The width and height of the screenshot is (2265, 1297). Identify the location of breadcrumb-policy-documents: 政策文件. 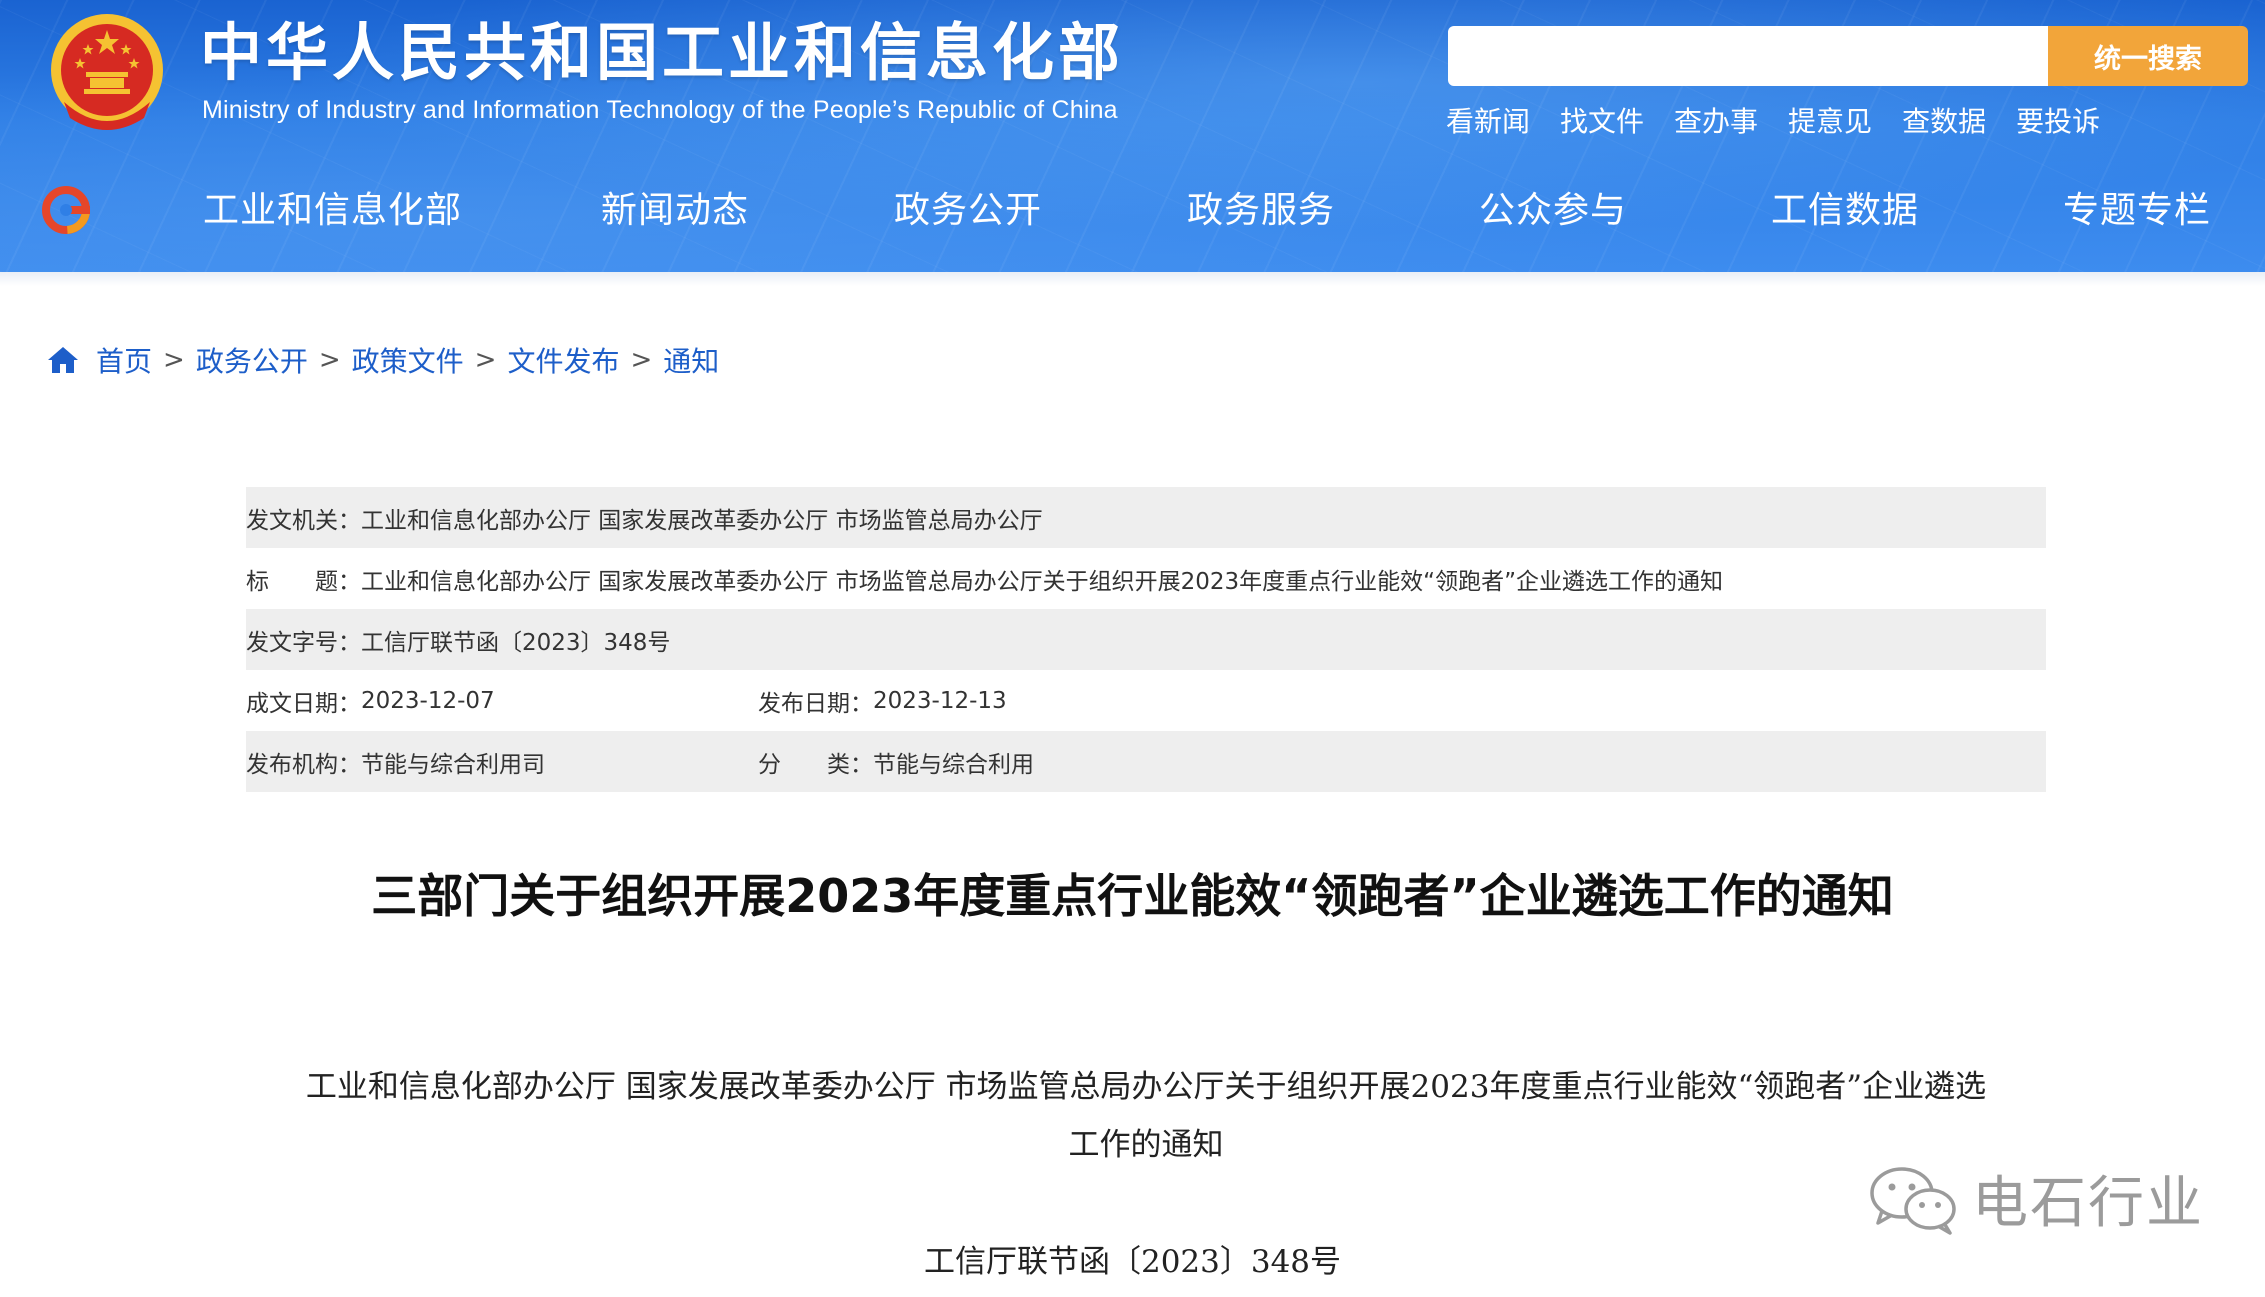
(408, 360).